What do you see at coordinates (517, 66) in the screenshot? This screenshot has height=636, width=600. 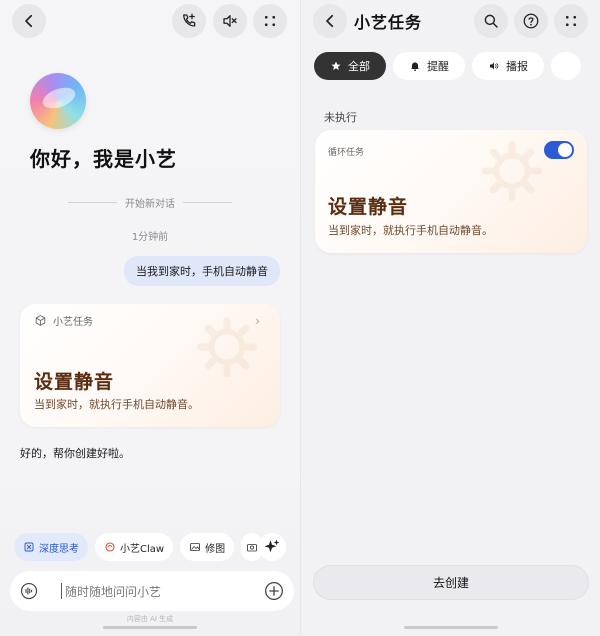 I see `tab-label: 播报` at bounding box center [517, 66].